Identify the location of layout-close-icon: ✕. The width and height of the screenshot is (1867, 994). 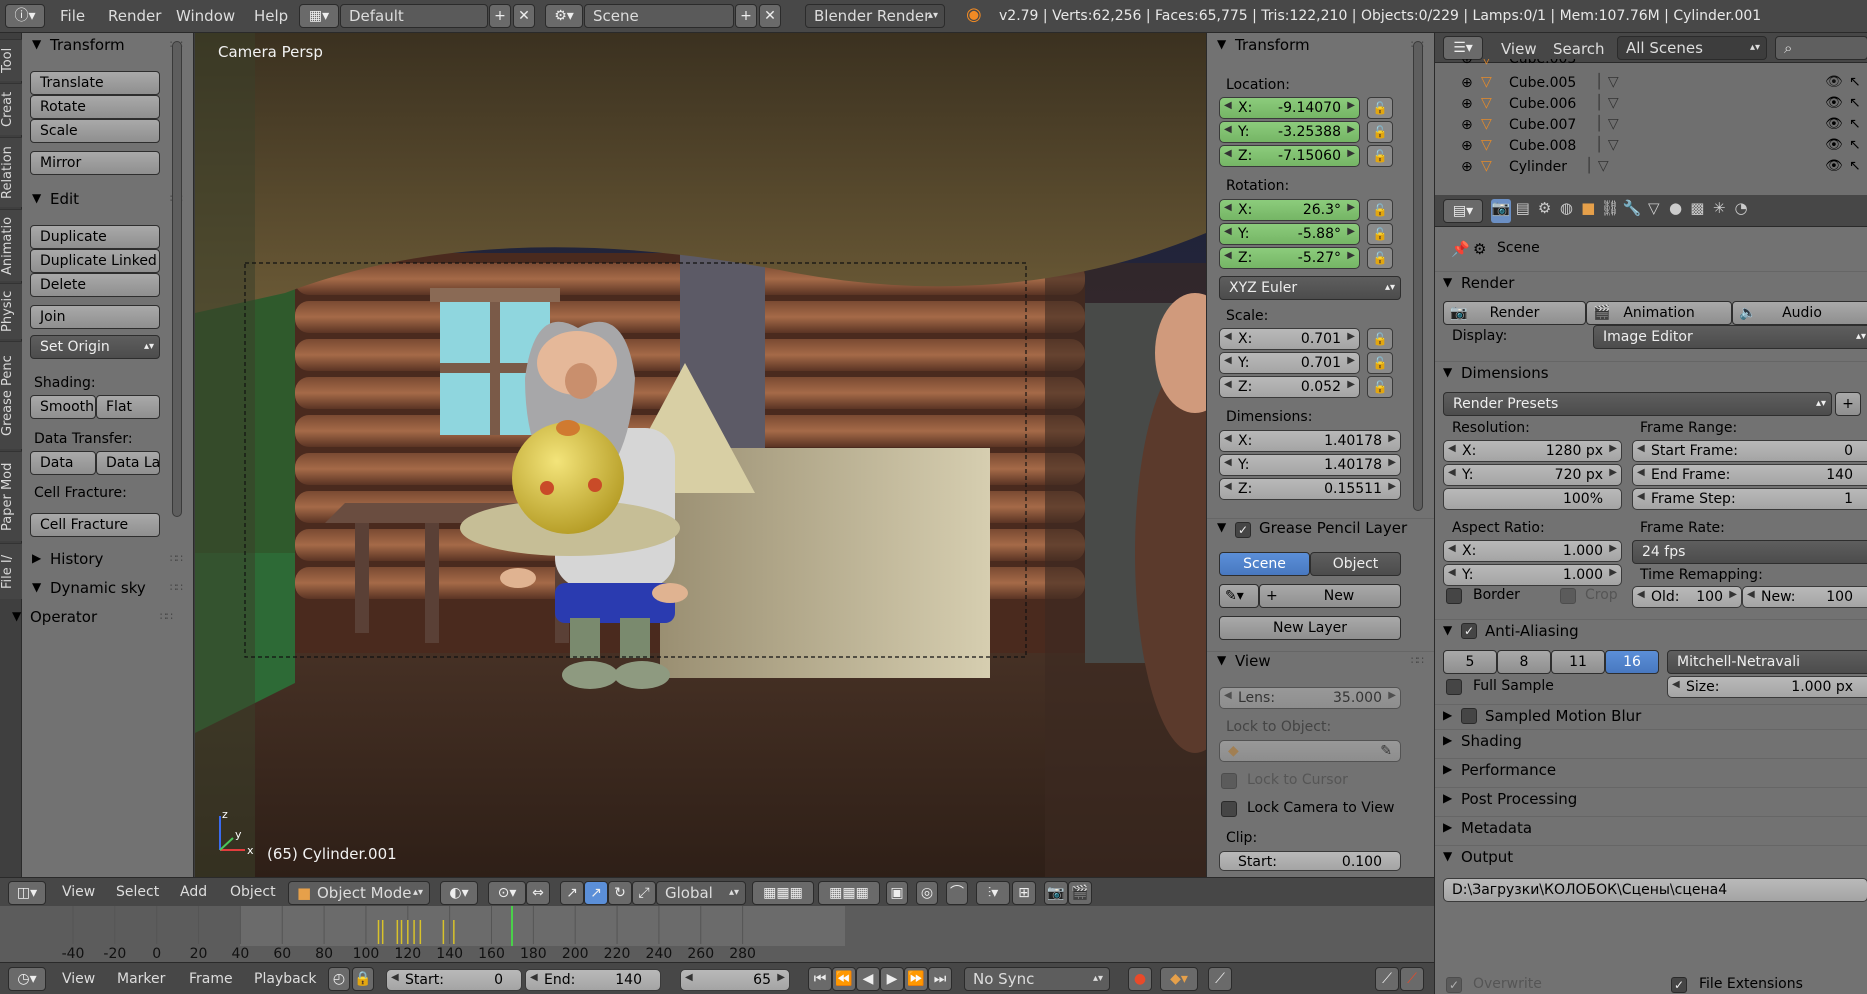
(524, 16).